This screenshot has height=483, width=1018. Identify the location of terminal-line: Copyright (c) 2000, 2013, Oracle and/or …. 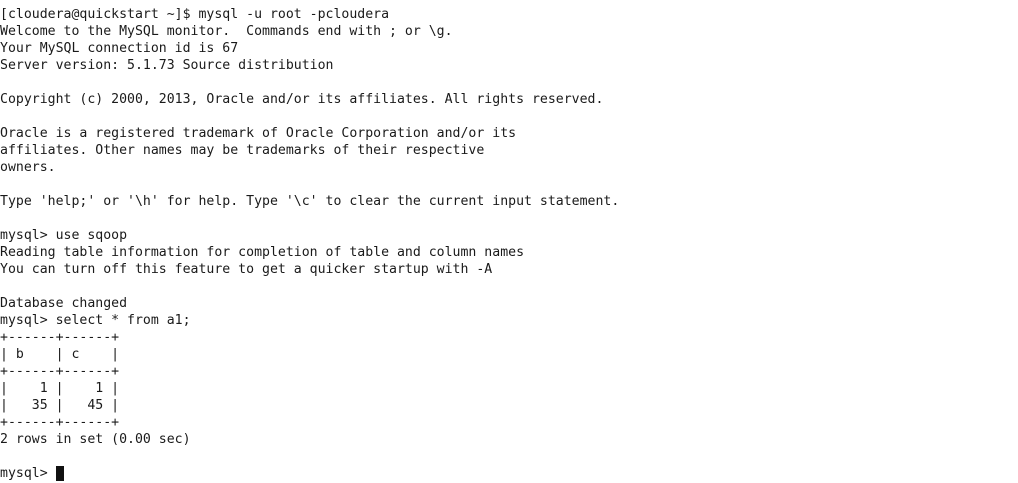
(302, 99).